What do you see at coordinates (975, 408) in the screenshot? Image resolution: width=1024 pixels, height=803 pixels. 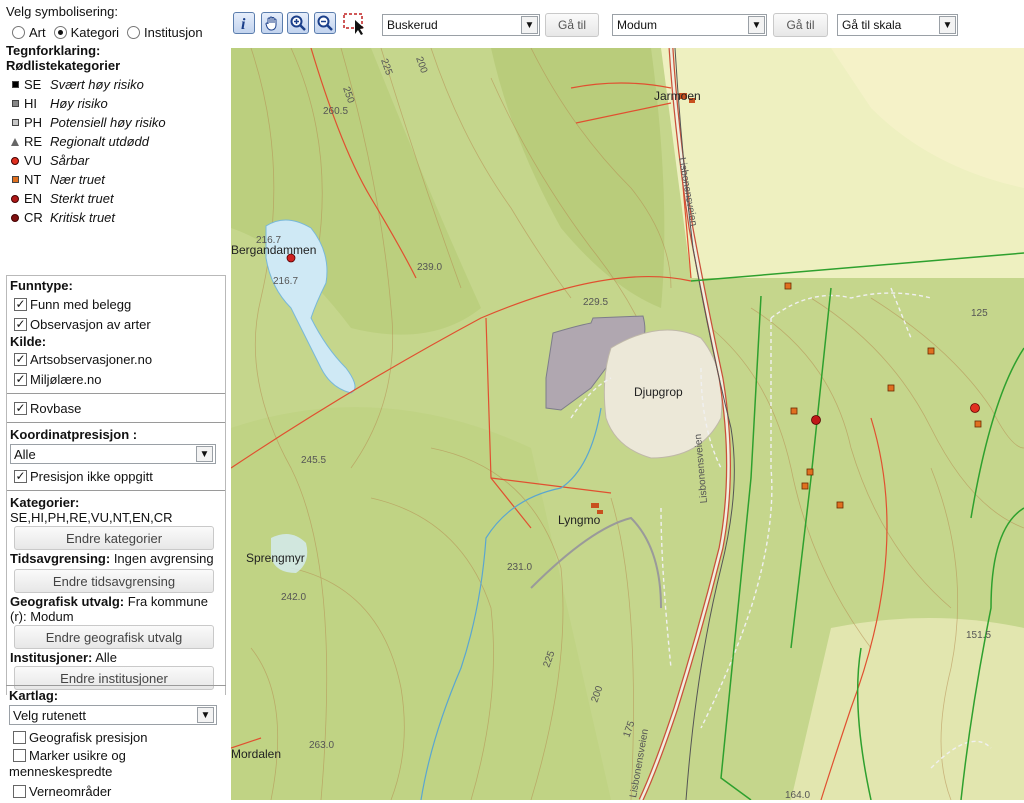 I see `marker-vu` at bounding box center [975, 408].